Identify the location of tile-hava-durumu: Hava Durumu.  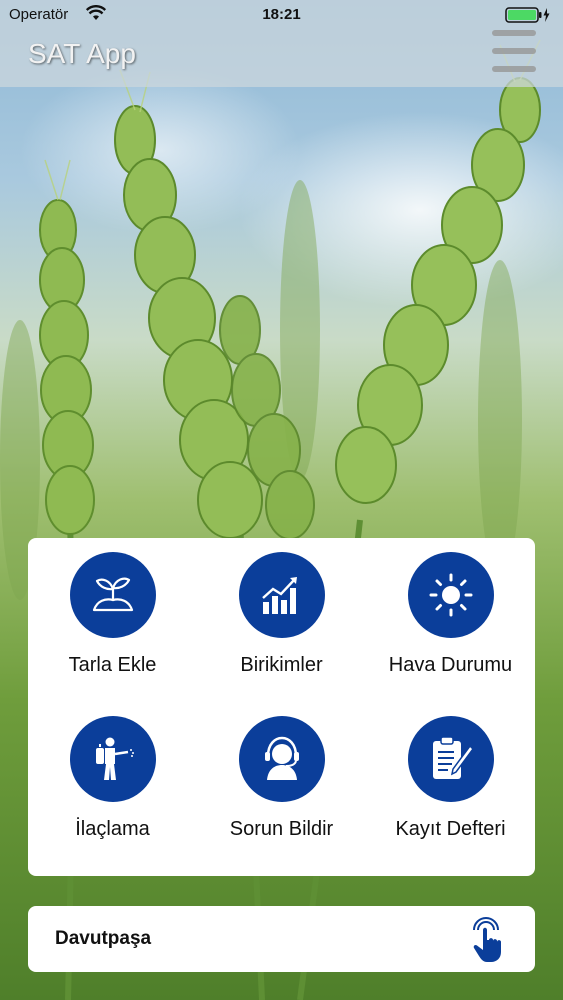
(450, 618).